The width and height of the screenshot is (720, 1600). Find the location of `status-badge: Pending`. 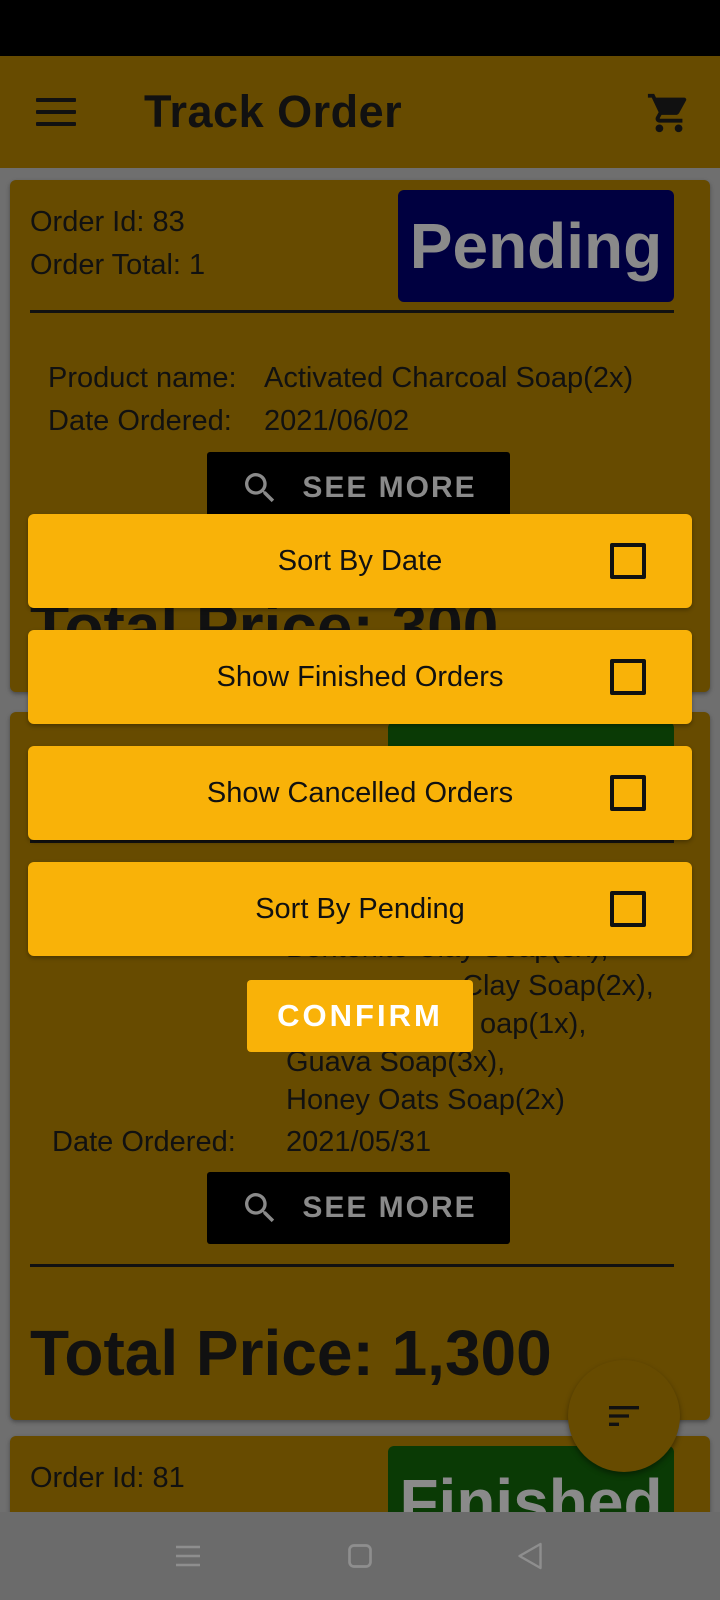

status-badge: Pending is located at coordinates (536, 246).